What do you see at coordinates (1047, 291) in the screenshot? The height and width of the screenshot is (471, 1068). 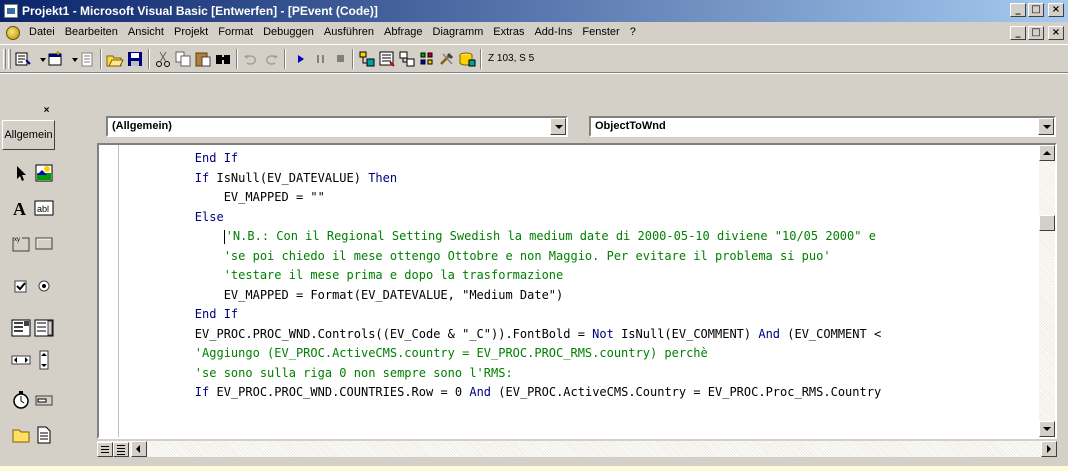 I see `vertical-scrollbar` at bounding box center [1047, 291].